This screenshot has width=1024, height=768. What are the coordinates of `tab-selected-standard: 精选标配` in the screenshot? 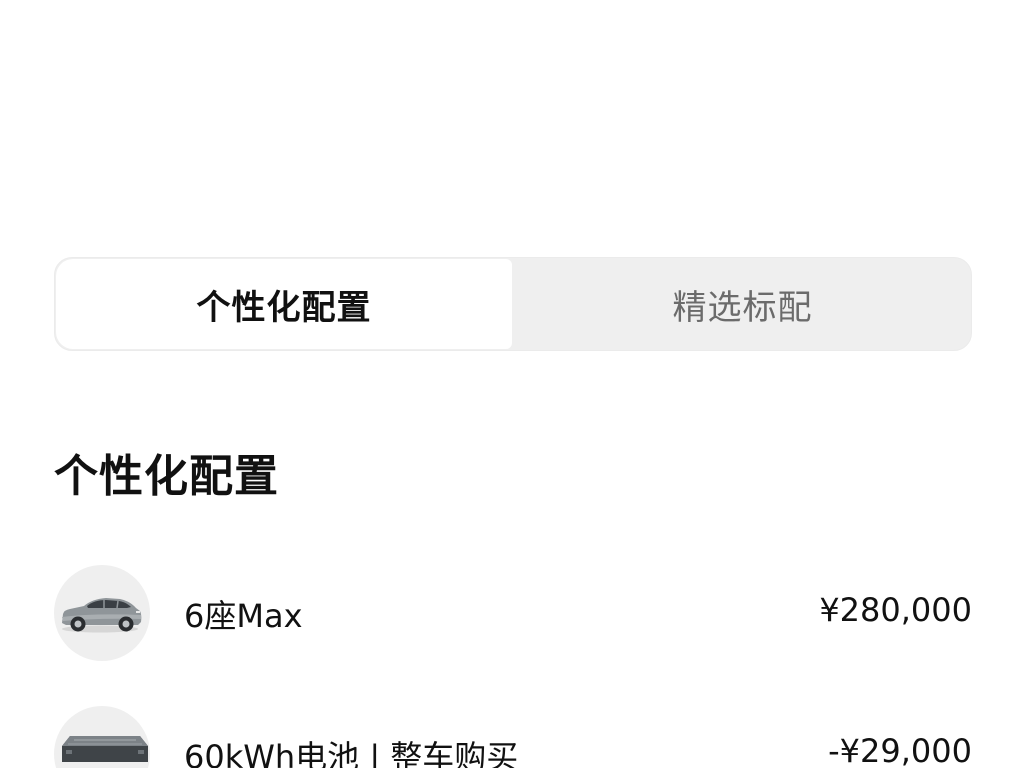 It's located at (742, 304).